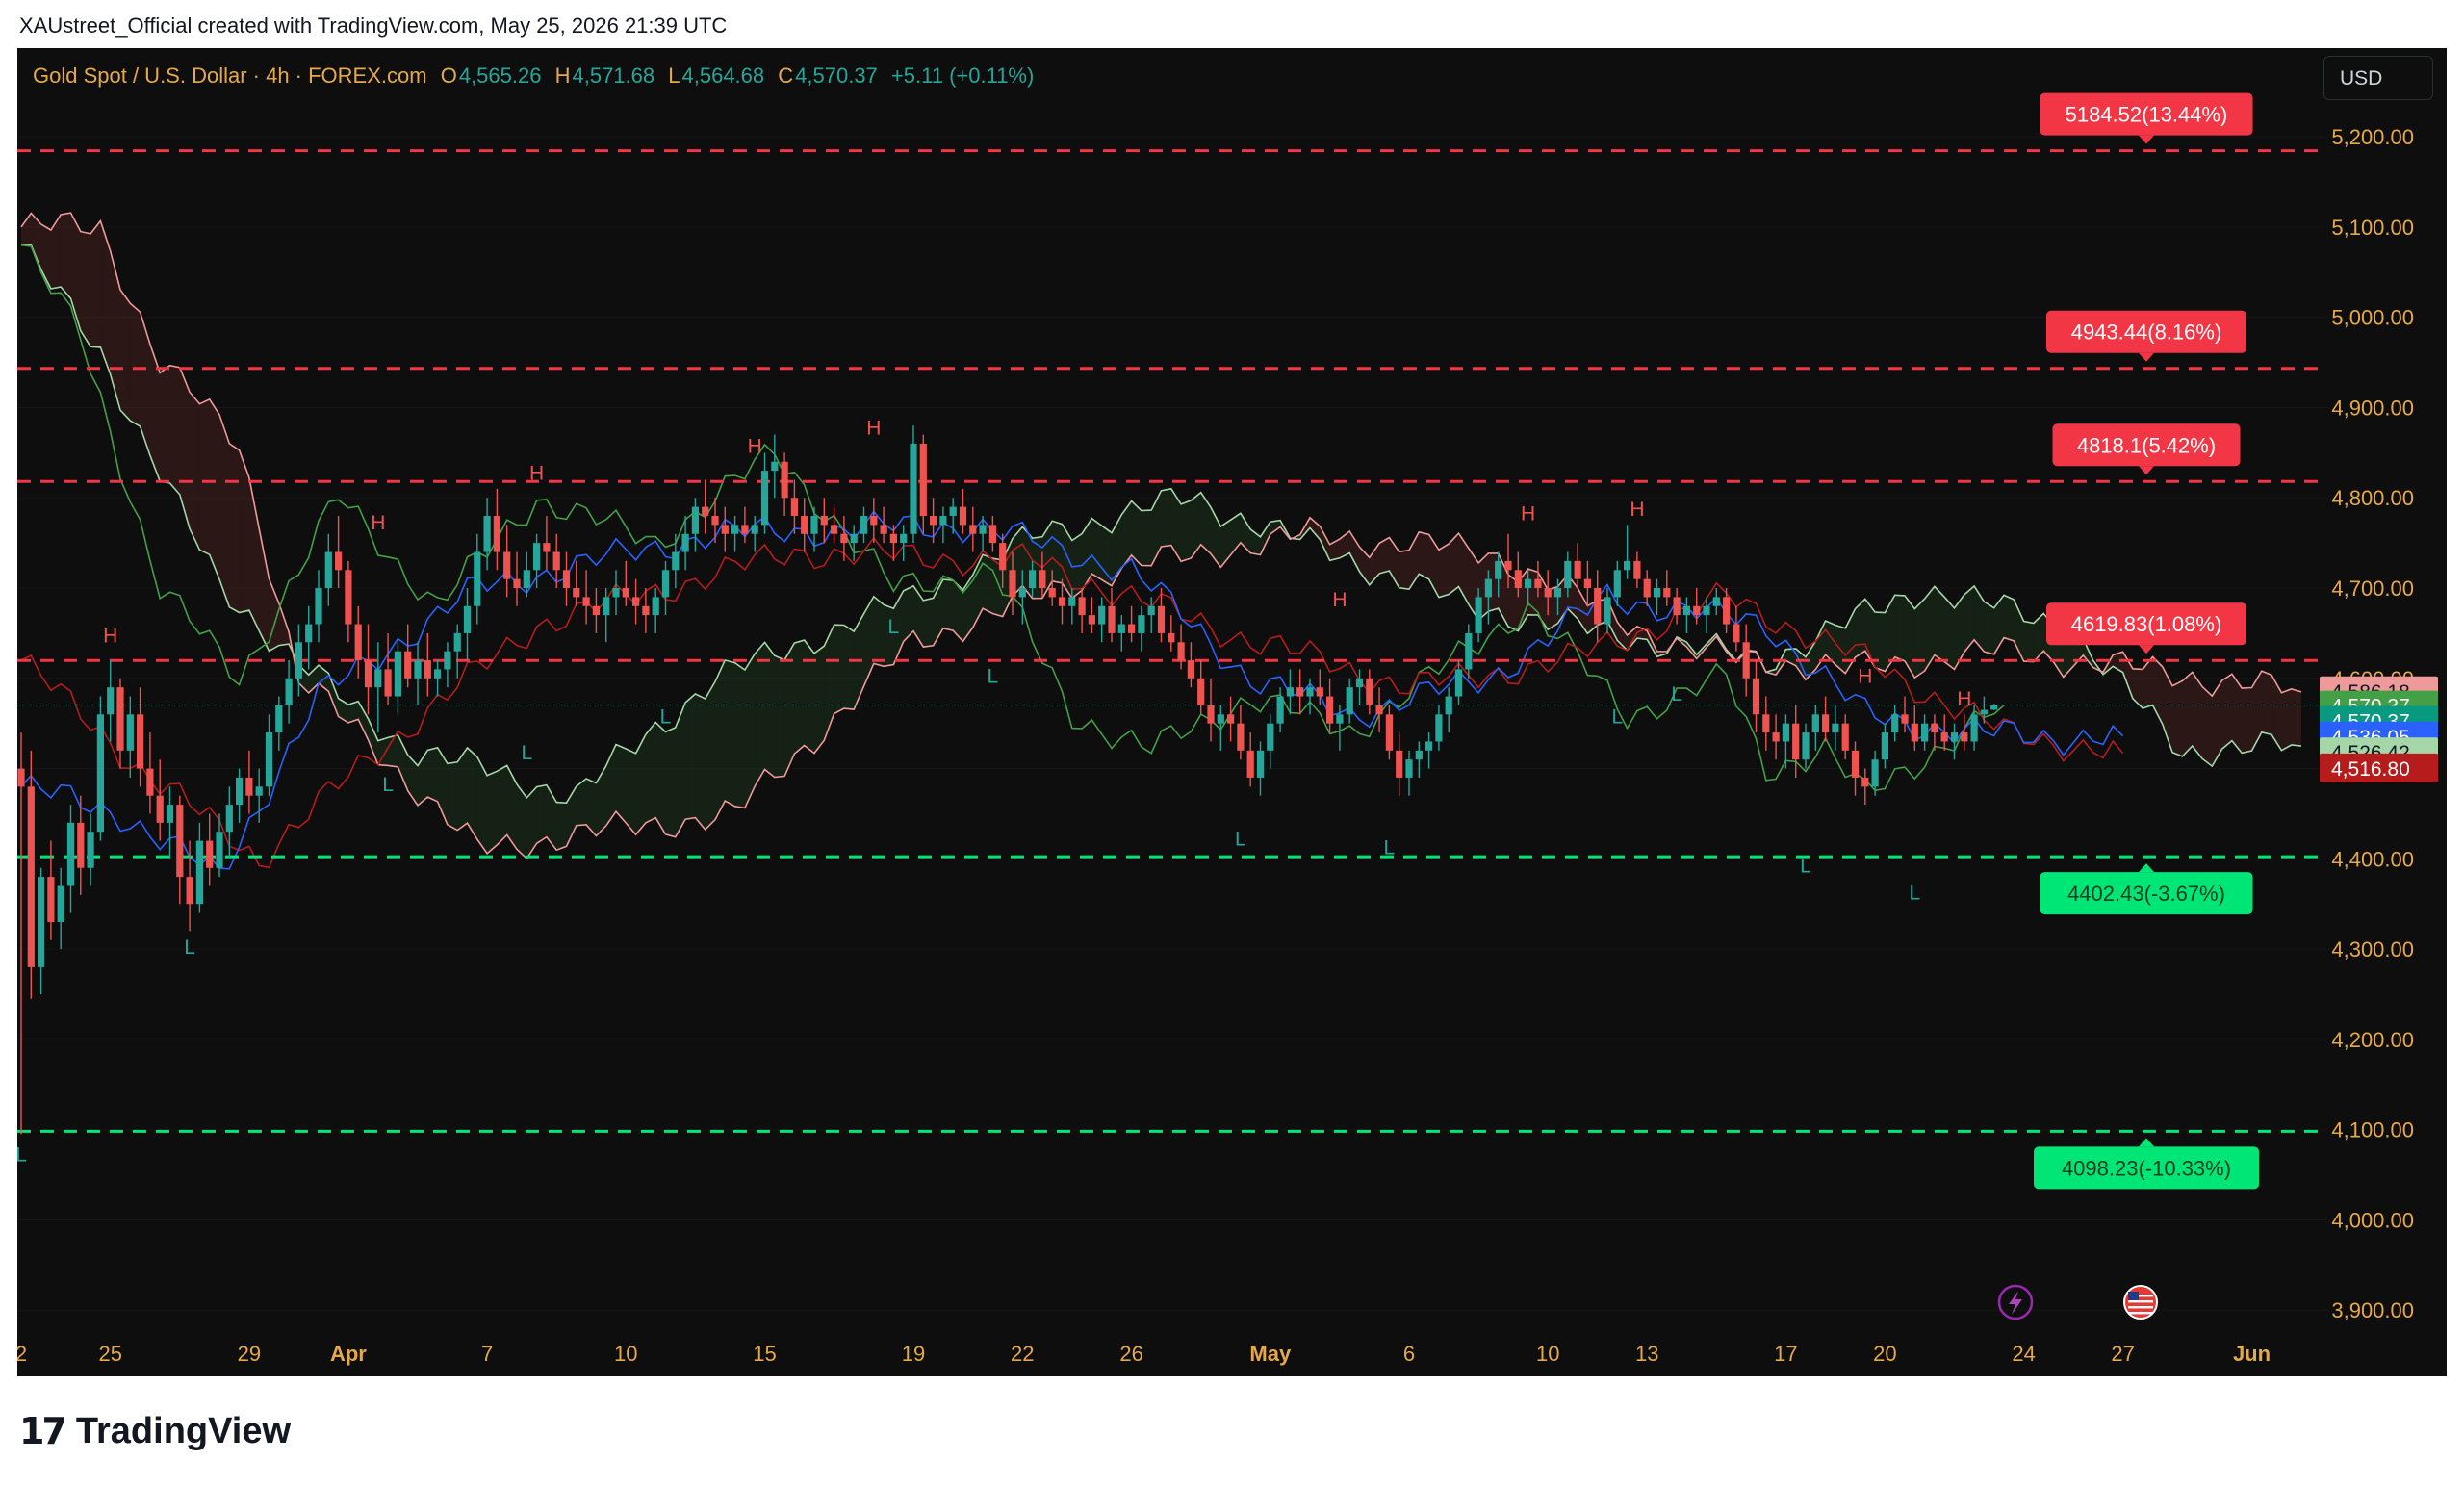  What do you see at coordinates (2372, 498) in the screenshot?
I see `price-tick-label: 4,800.00` at bounding box center [2372, 498].